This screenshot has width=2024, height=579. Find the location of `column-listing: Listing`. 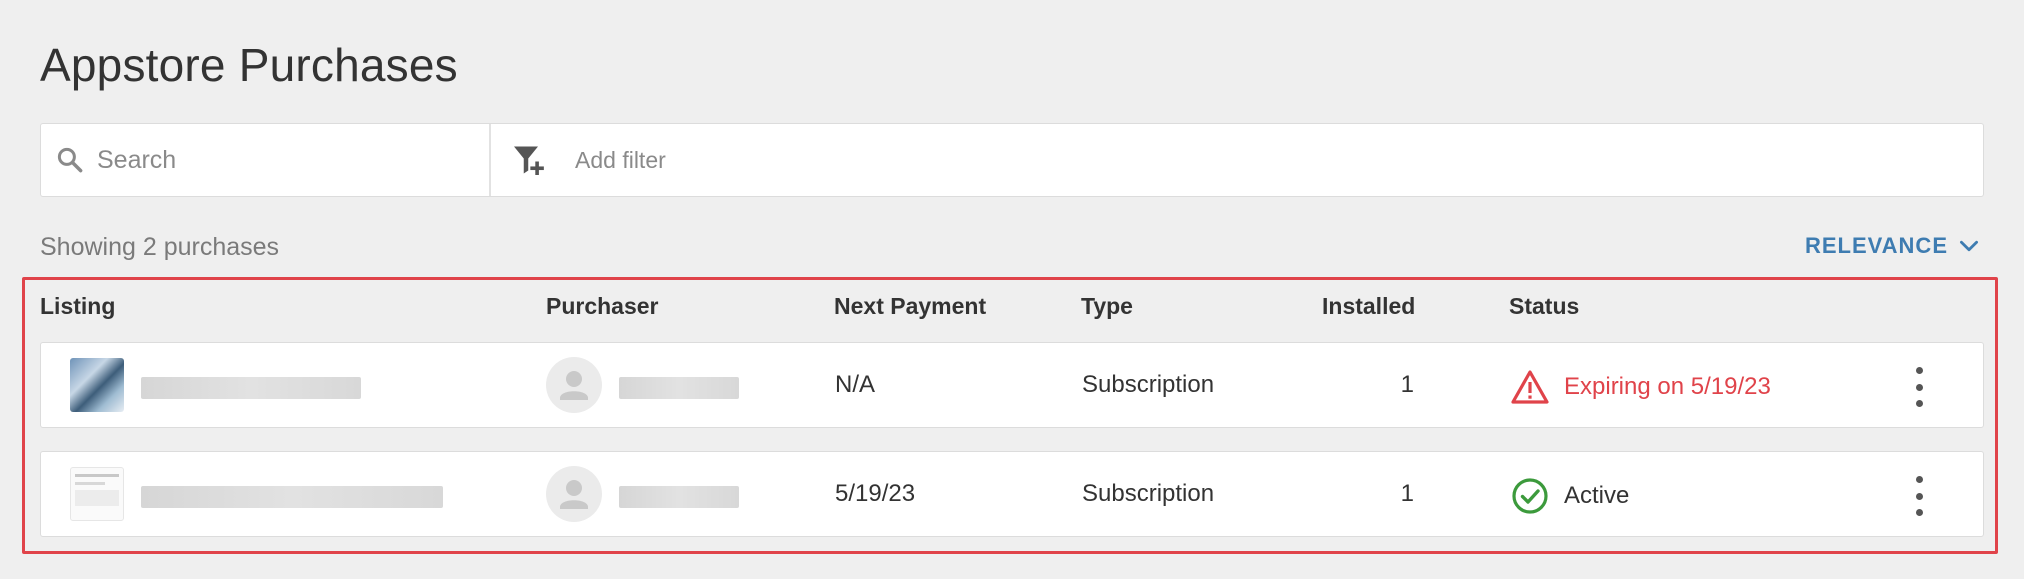

column-listing: Listing is located at coordinates (77, 306).